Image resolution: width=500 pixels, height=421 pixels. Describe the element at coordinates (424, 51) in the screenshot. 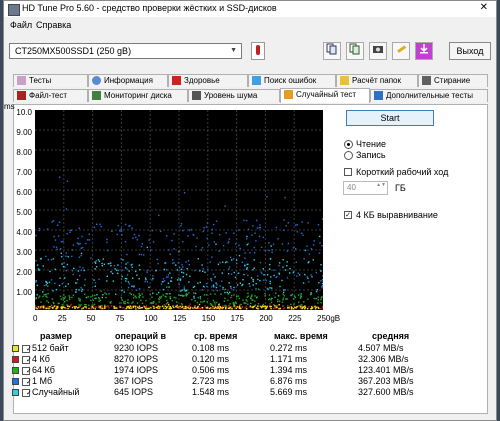

I see `download-icon` at that location.